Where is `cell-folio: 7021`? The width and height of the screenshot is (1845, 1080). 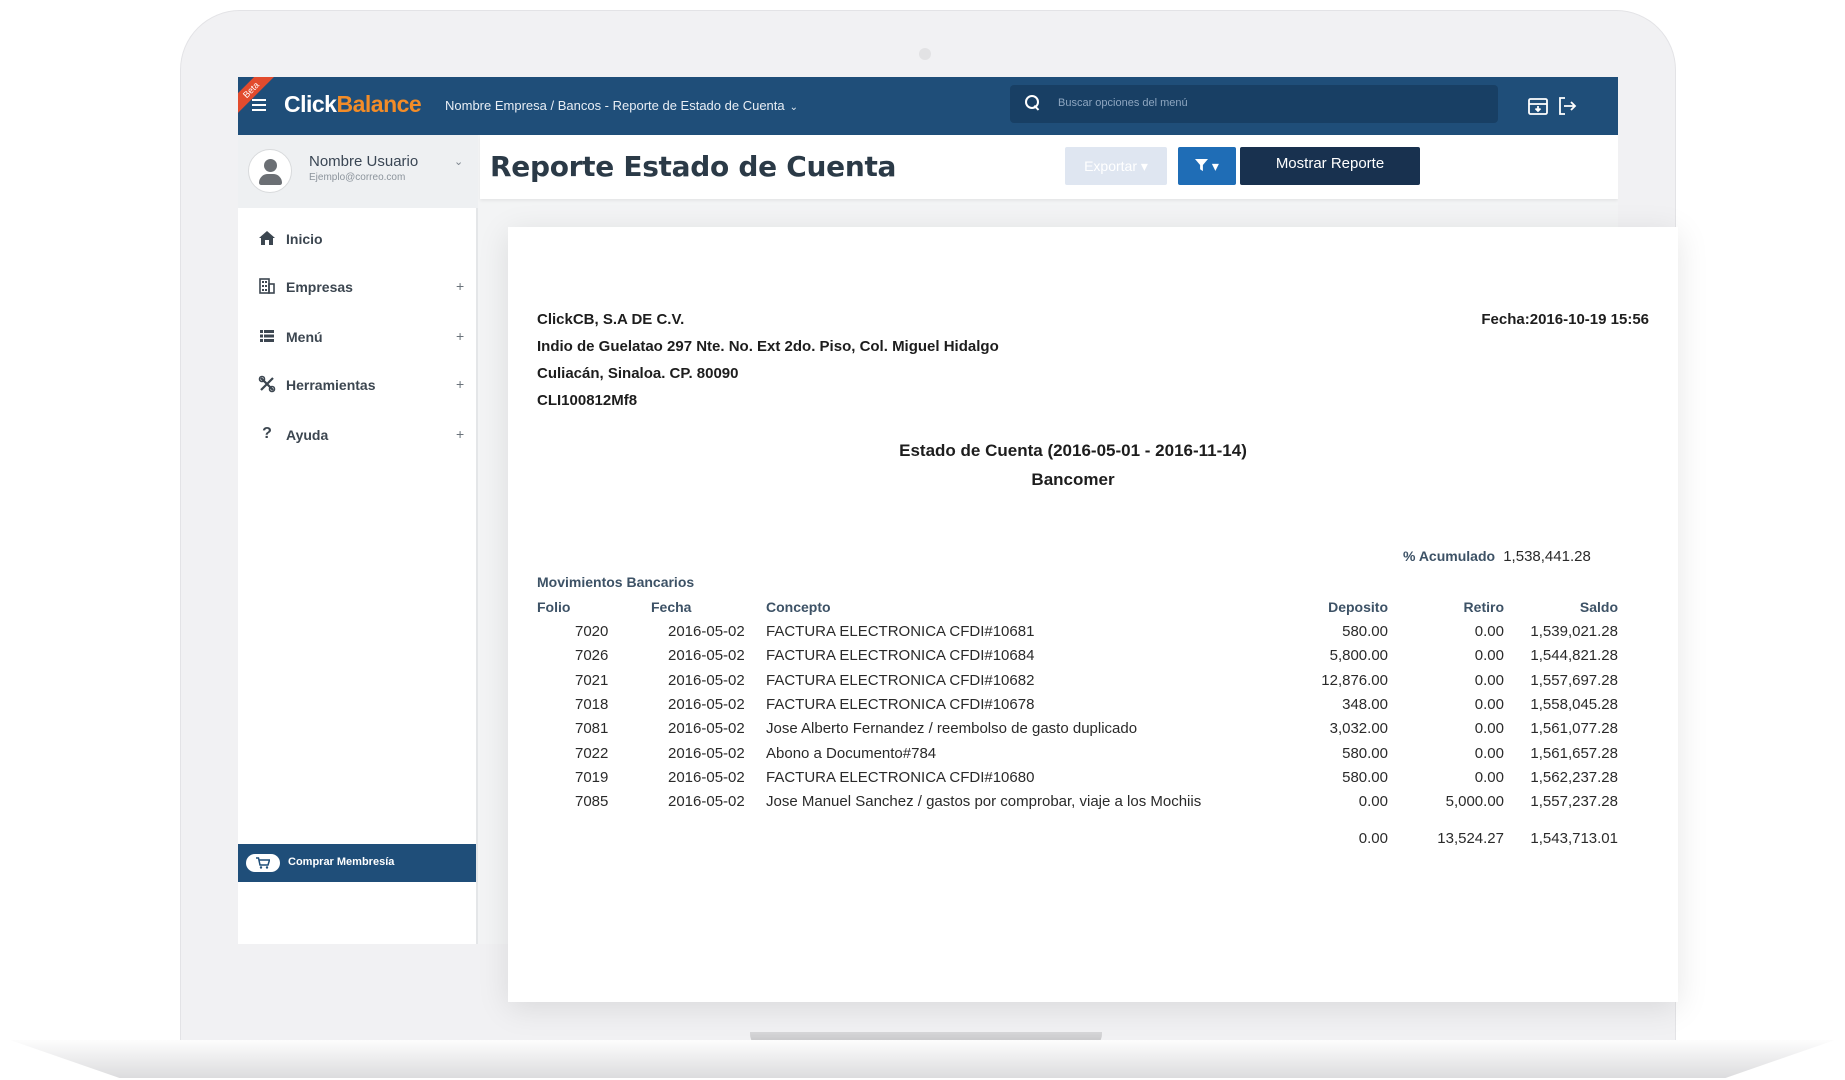 cell-folio: 7021 is located at coordinates (592, 680).